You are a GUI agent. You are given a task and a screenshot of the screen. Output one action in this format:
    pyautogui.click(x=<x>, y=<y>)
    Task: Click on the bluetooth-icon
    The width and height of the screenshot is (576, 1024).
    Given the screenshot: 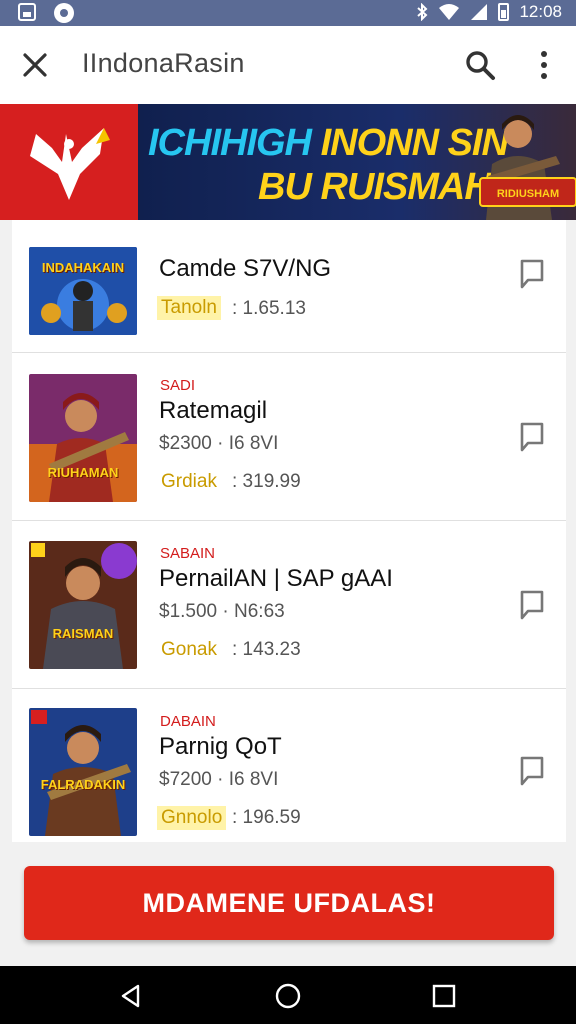 What is the action you would take?
    pyautogui.click(x=422, y=12)
    